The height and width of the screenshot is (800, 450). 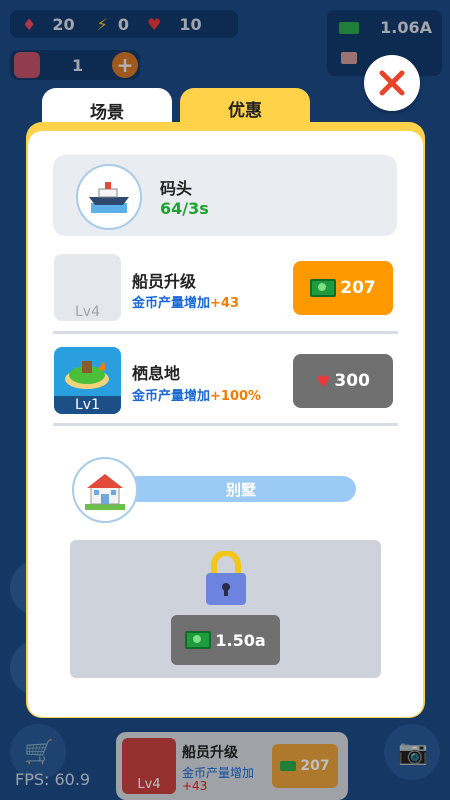 I want to click on close-icon, so click(x=392, y=83).